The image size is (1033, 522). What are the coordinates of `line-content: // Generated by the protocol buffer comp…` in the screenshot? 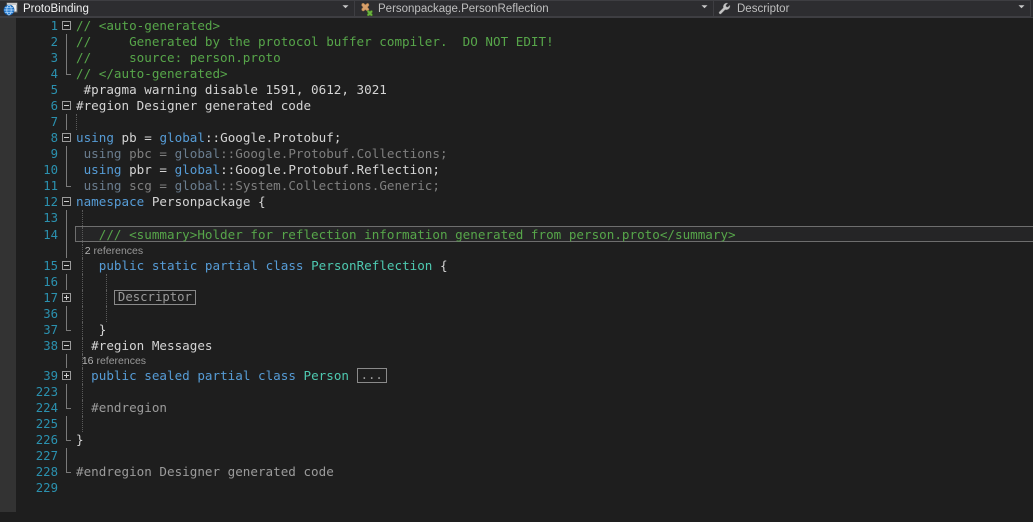 It's located at (315, 41).